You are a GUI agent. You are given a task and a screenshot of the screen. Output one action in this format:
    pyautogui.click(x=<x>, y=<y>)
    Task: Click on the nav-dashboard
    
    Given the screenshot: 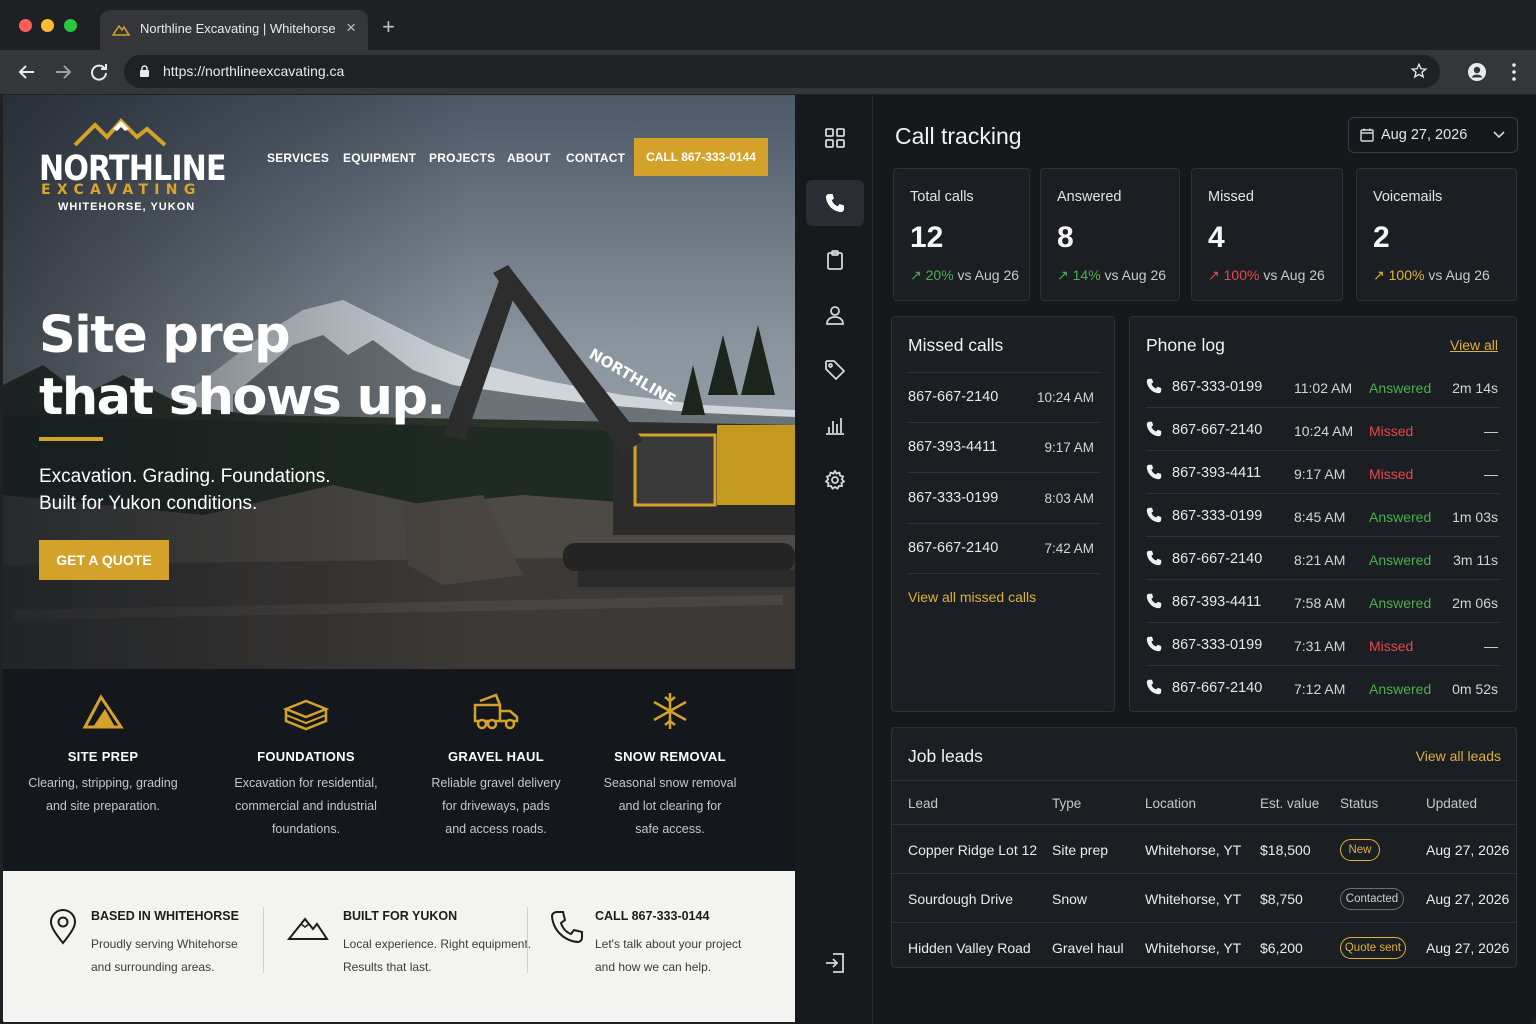 What is the action you would take?
    pyautogui.click(x=835, y=138)
    